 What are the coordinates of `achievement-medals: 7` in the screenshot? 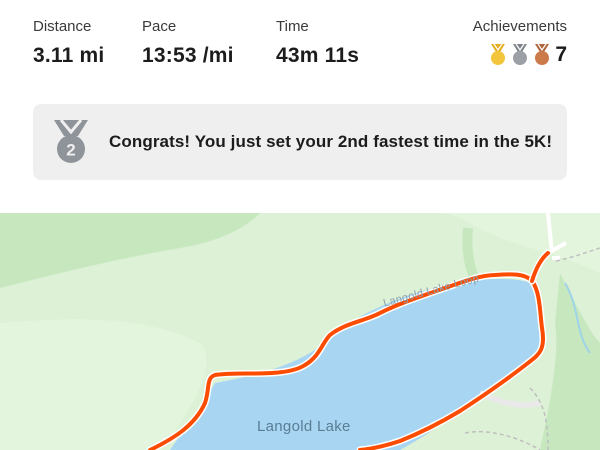 It's located at (520, 55).